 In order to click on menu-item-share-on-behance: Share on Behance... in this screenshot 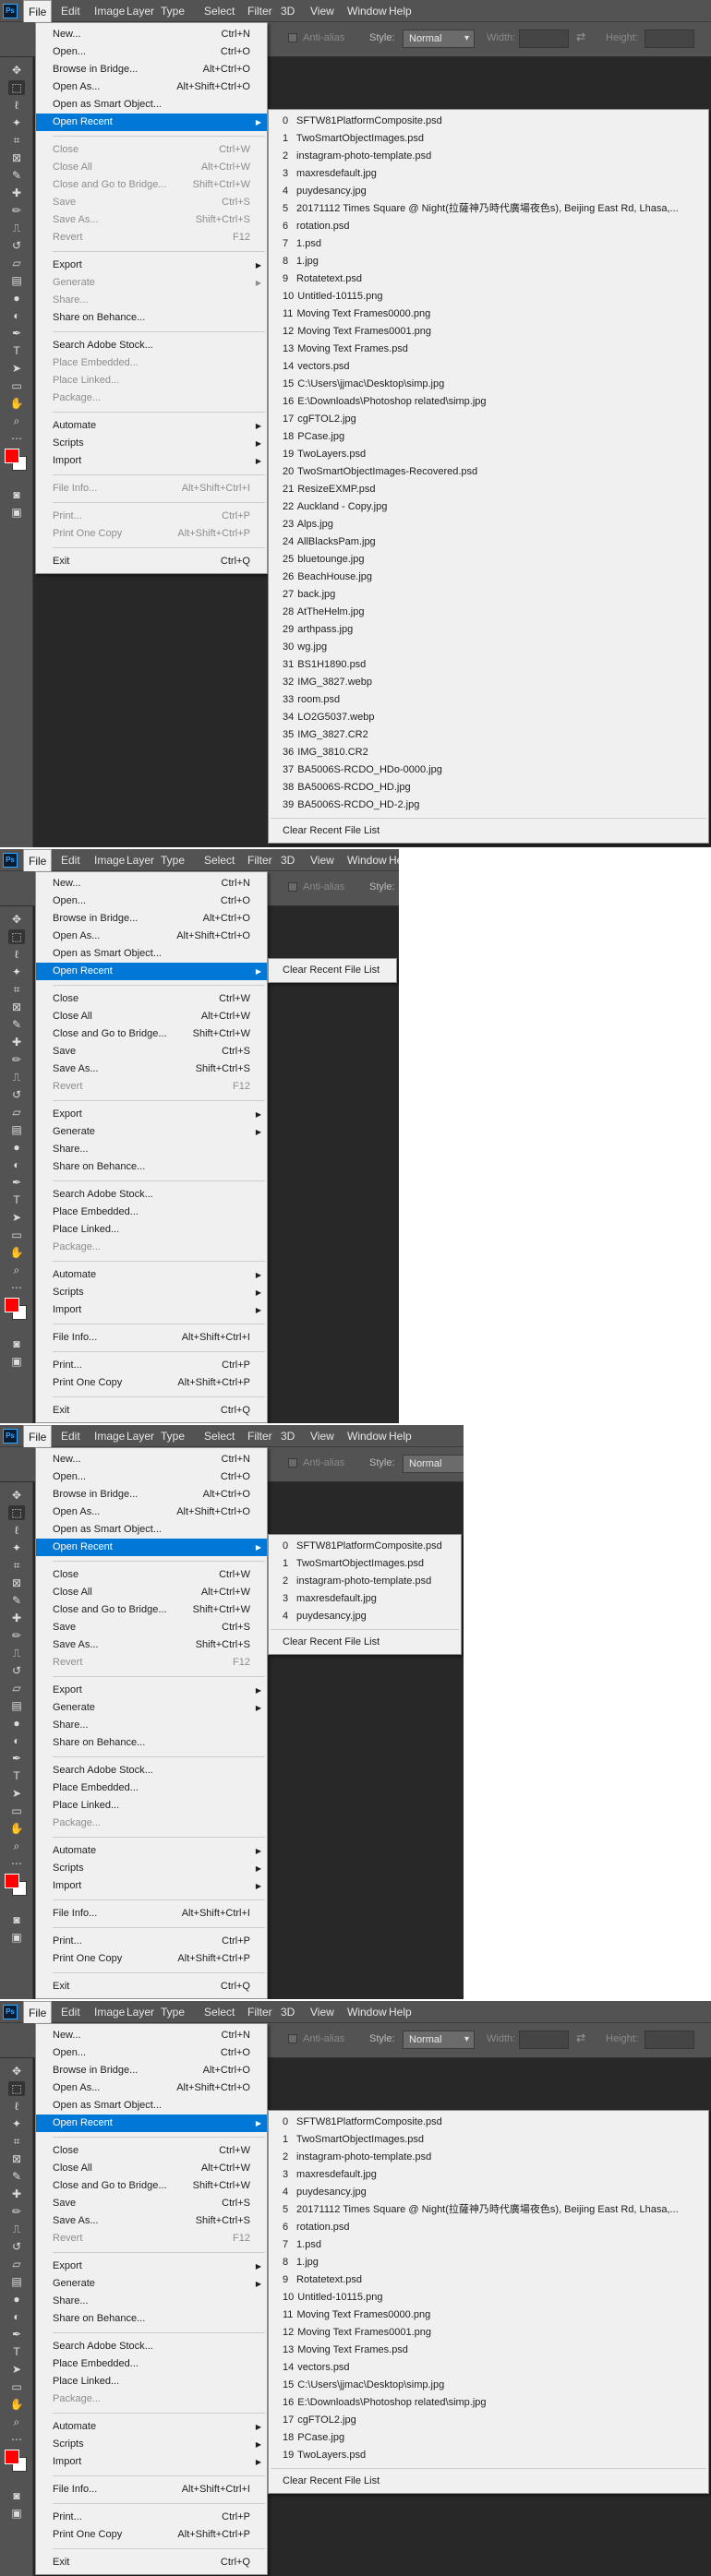, I will do `click(151, 1167)`.